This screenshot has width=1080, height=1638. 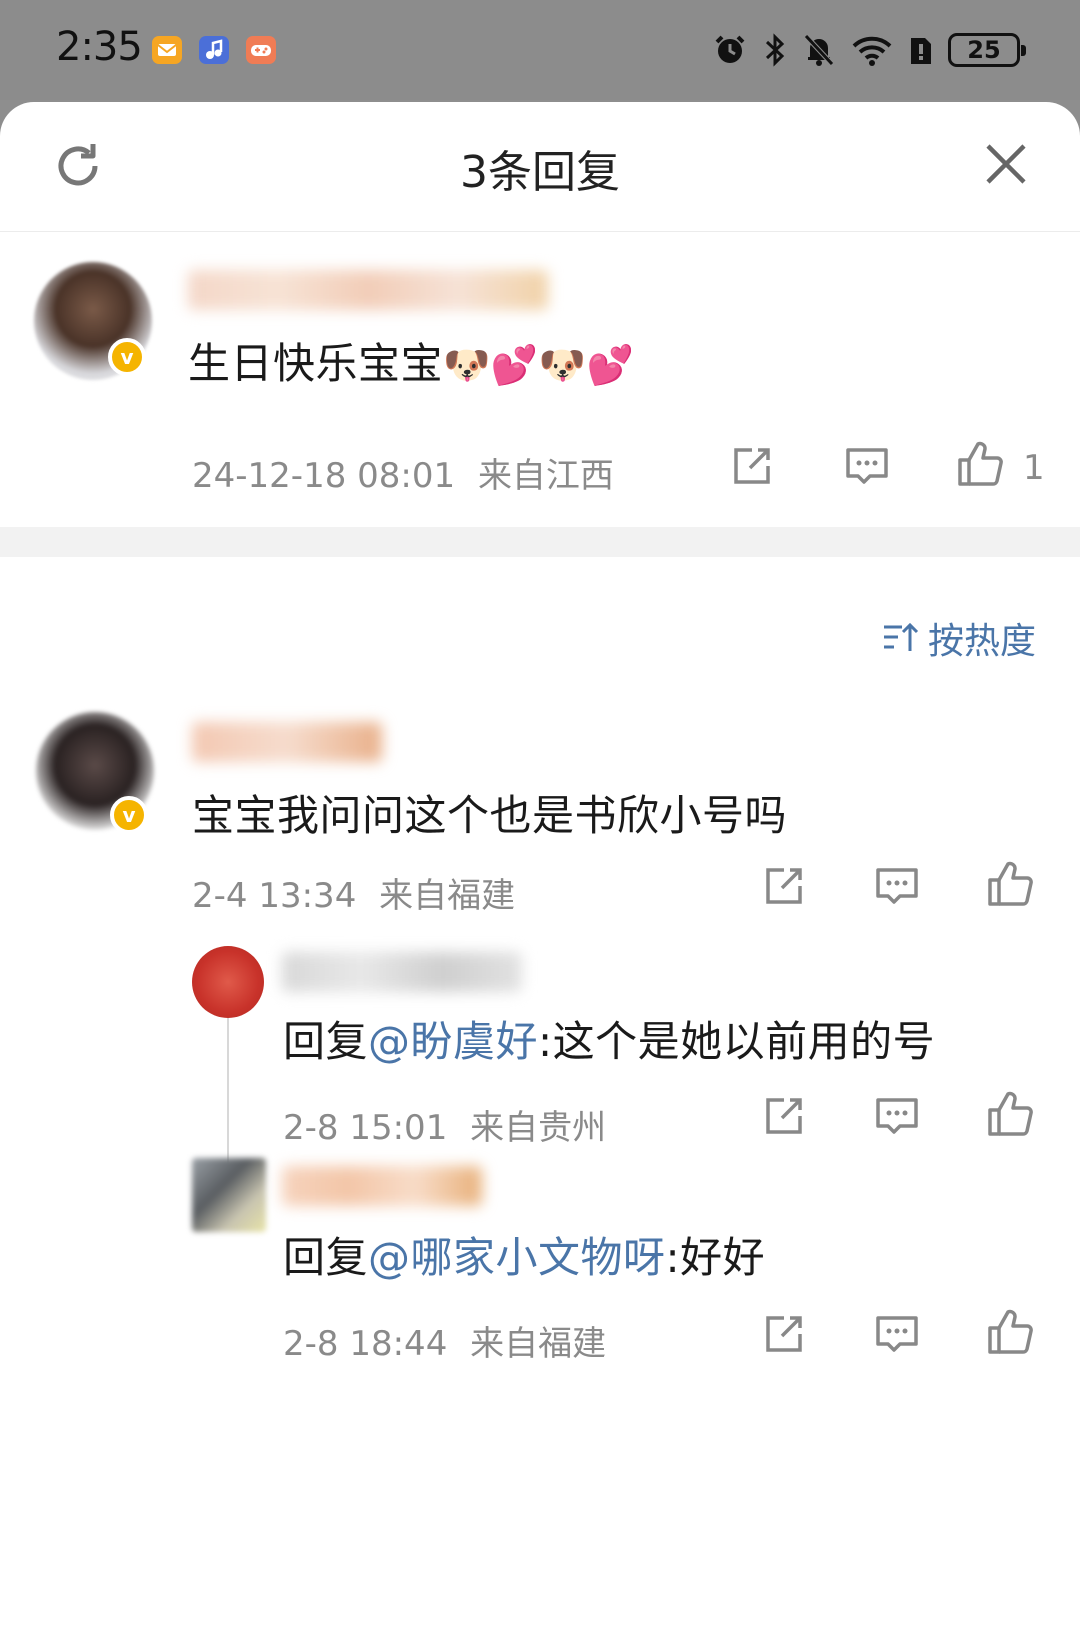 I want to click on comment-meta: 2-8 15:01 来自贵州, so click(x=444, y=1124).